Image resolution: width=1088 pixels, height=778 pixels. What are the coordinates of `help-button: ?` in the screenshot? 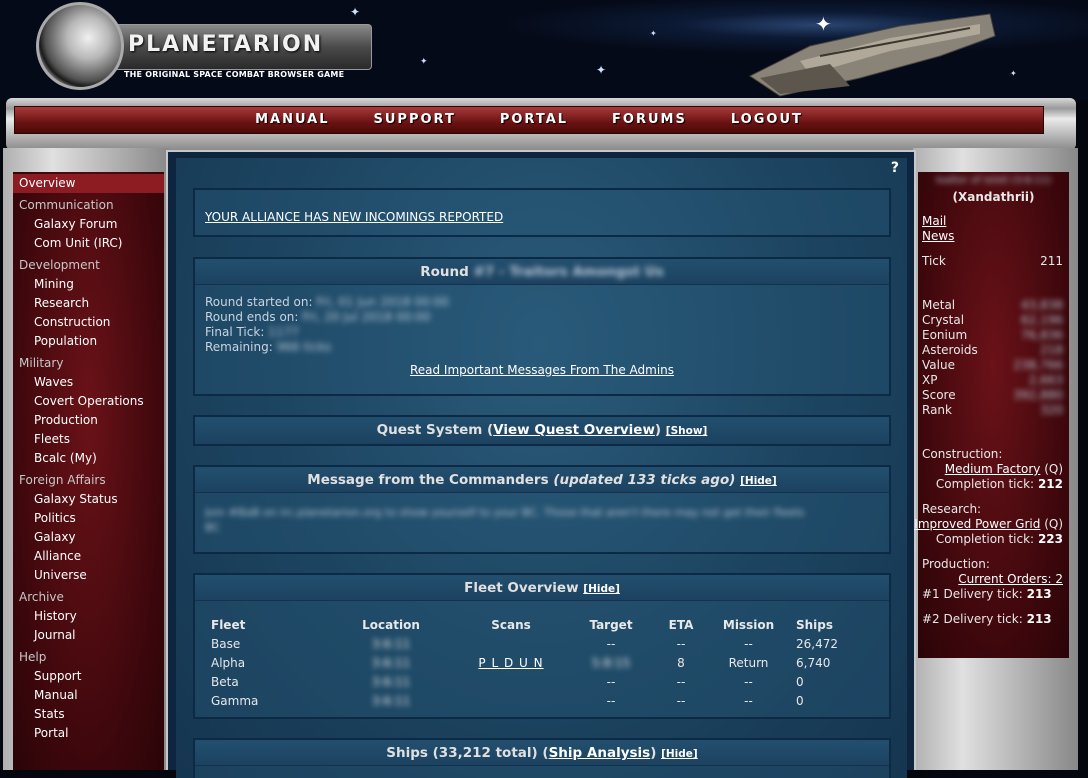 It's located at (895, 168).